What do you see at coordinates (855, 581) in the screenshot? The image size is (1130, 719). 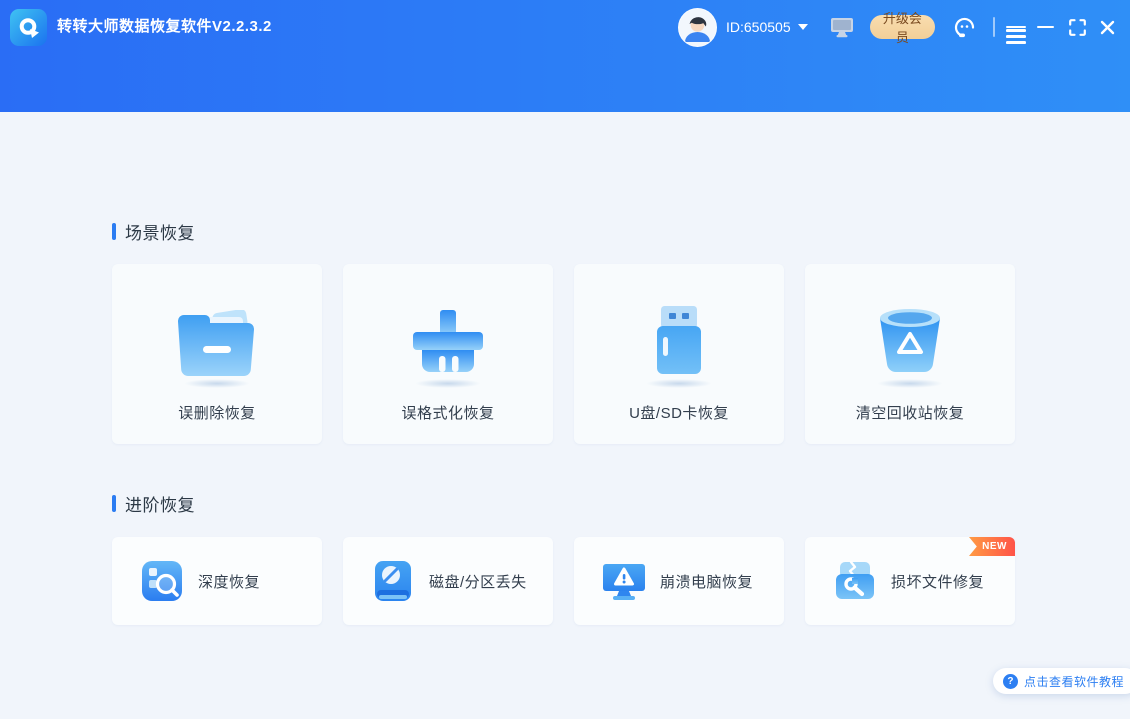 I see `file-repair-icon` at bounding box center [855, 581].